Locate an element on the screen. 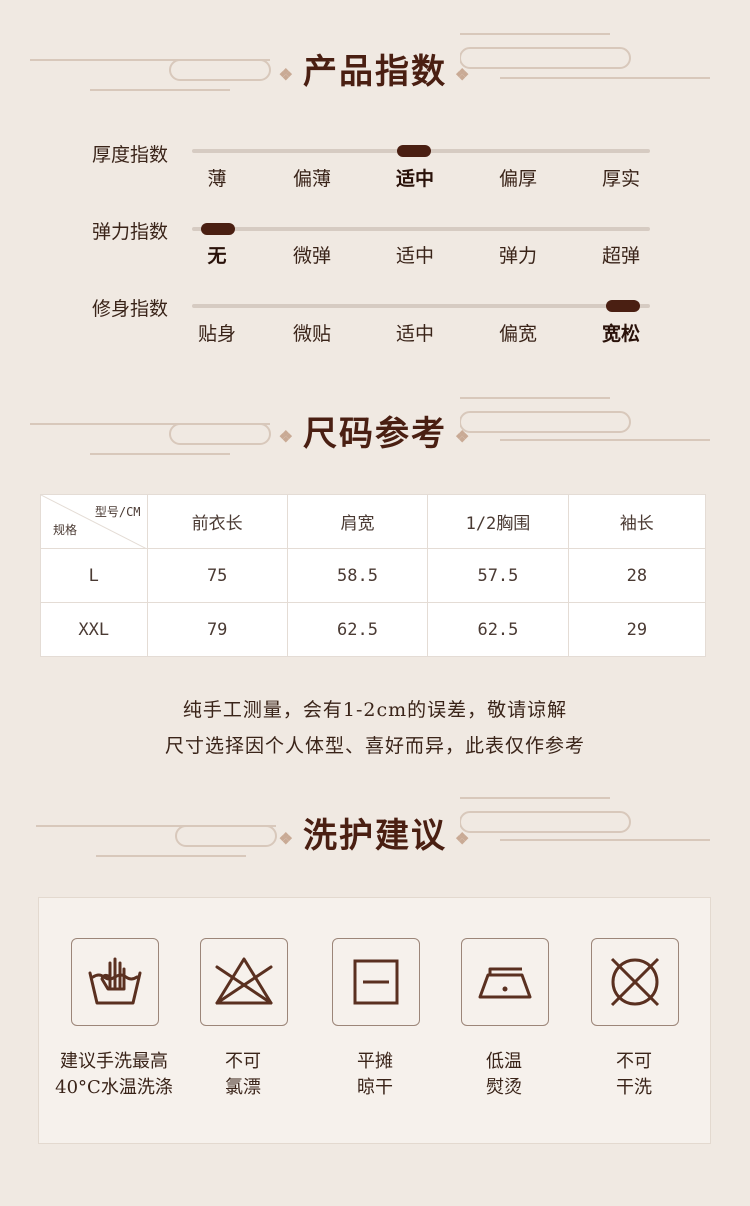  index-option: 薄 is located at coordinates (217, 179).